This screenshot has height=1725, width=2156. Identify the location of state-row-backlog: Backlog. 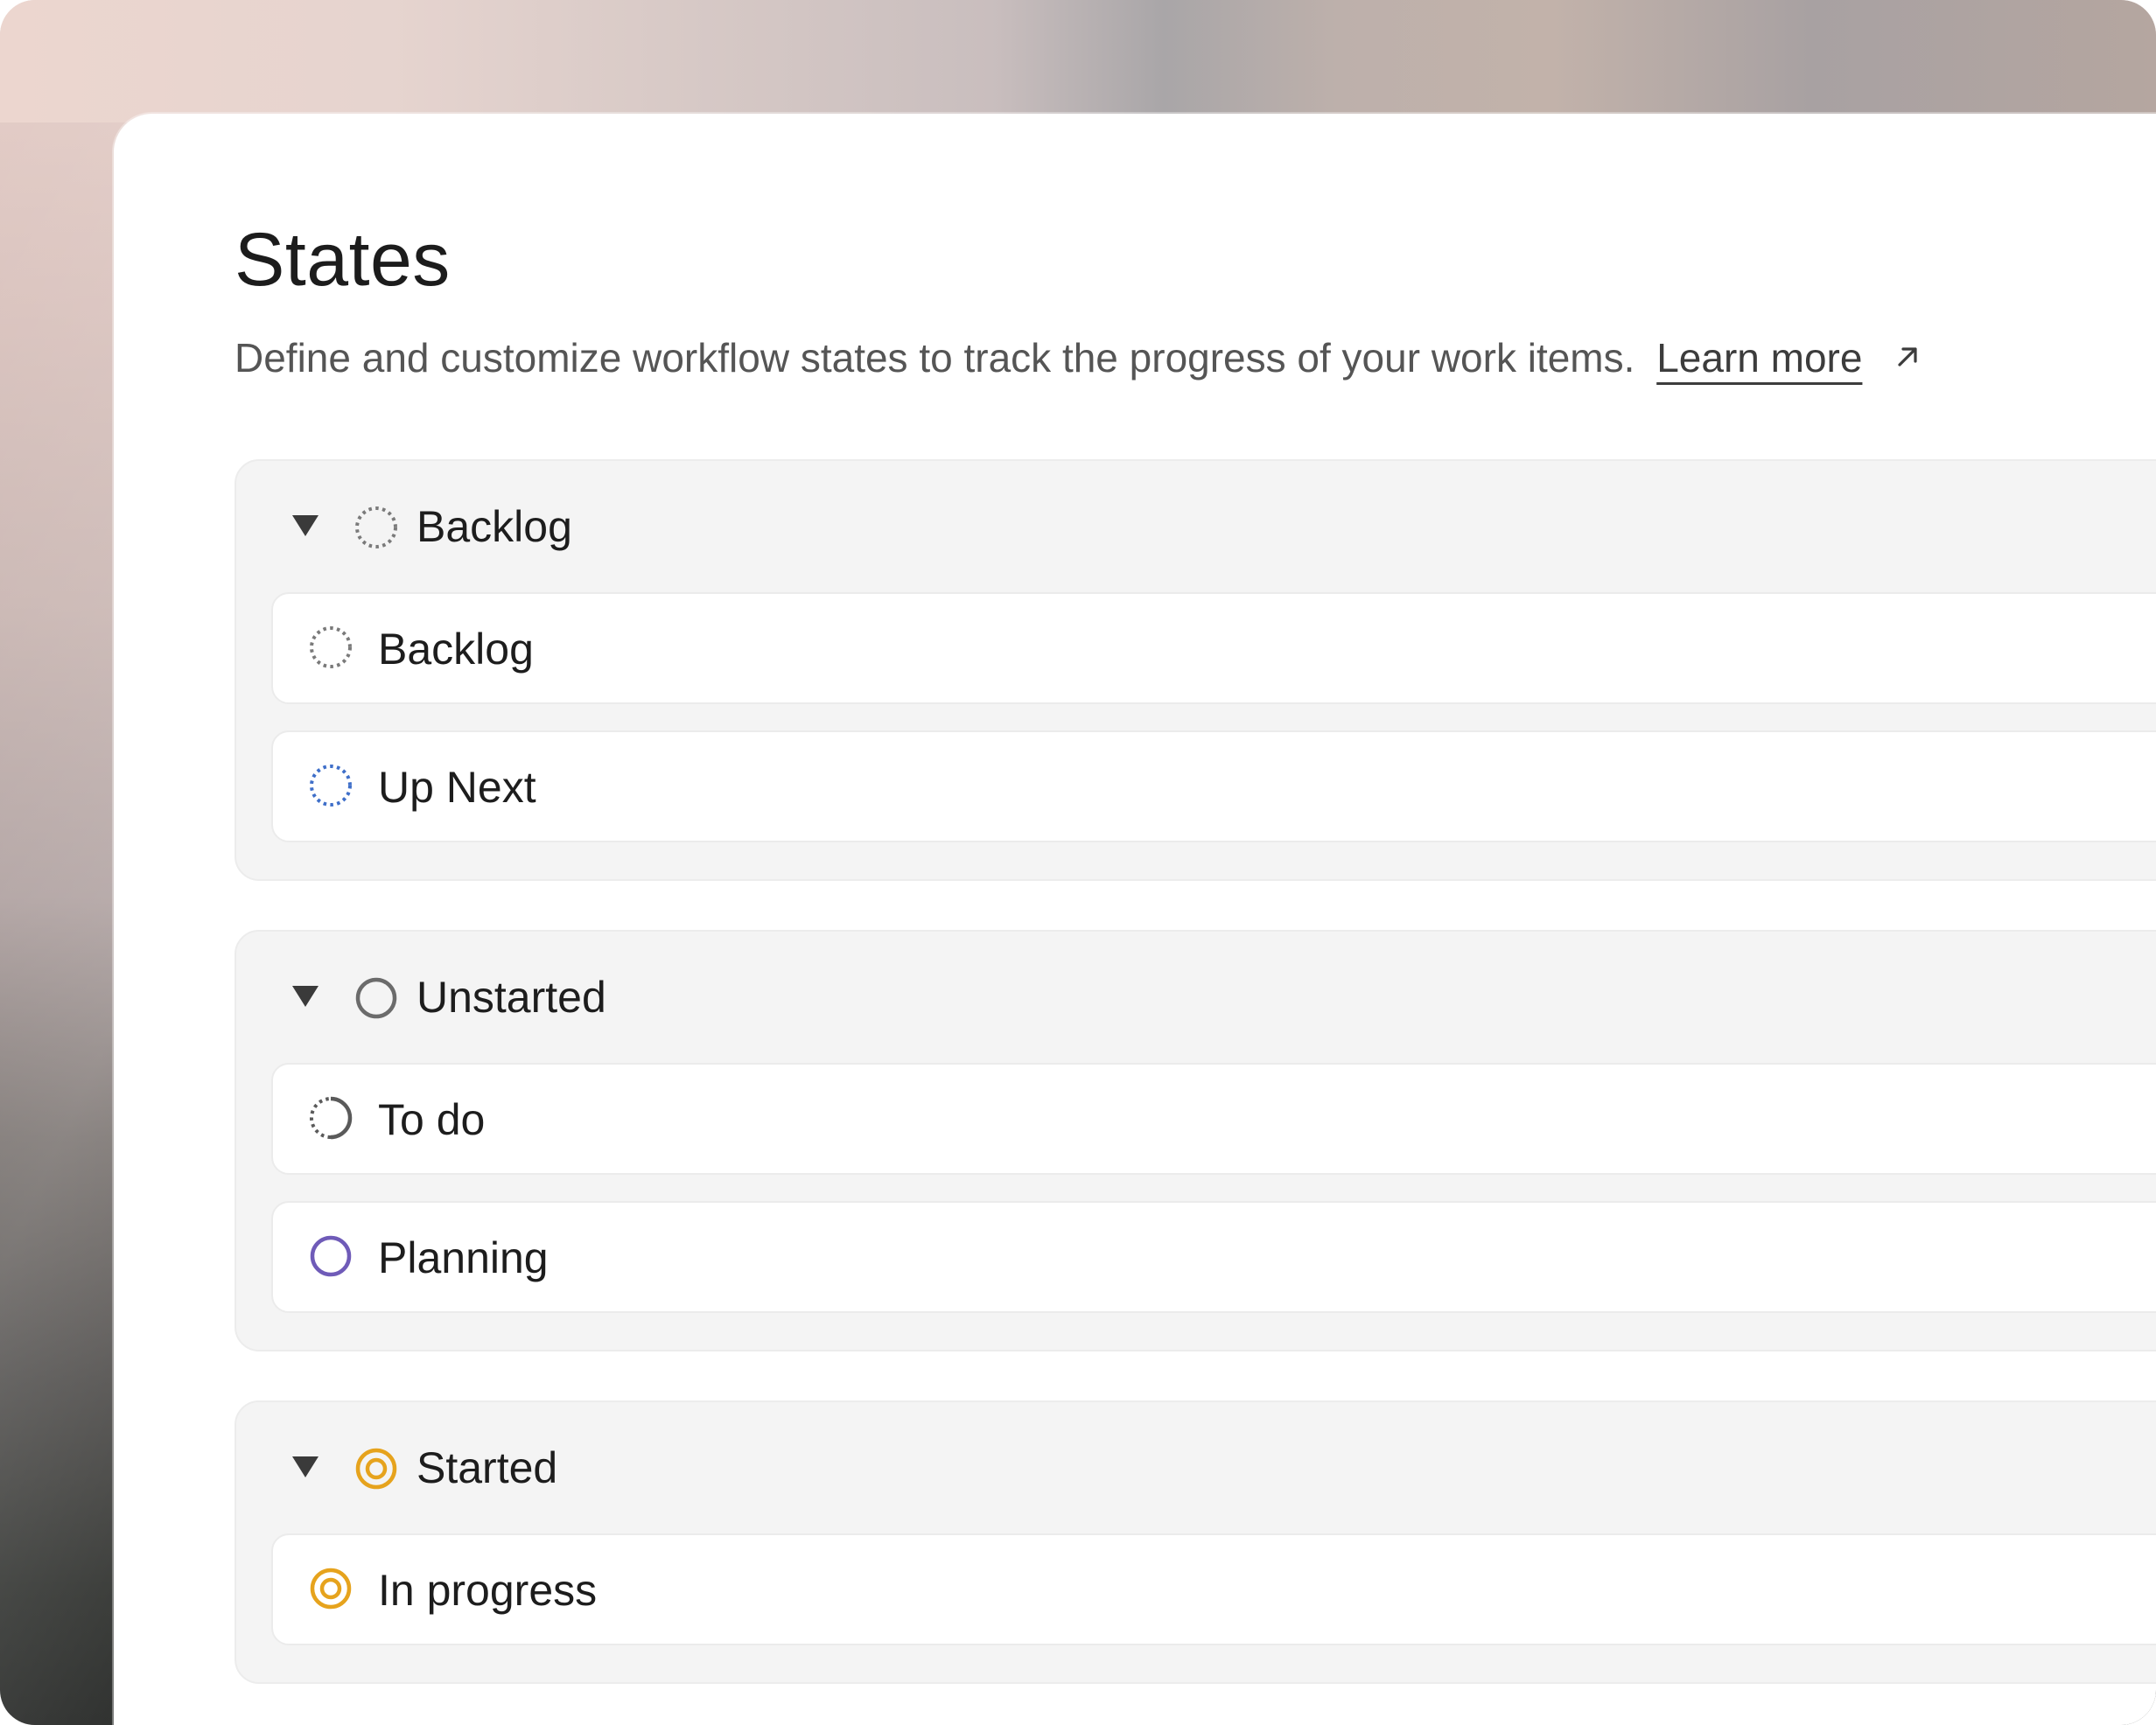
(1213, 648).